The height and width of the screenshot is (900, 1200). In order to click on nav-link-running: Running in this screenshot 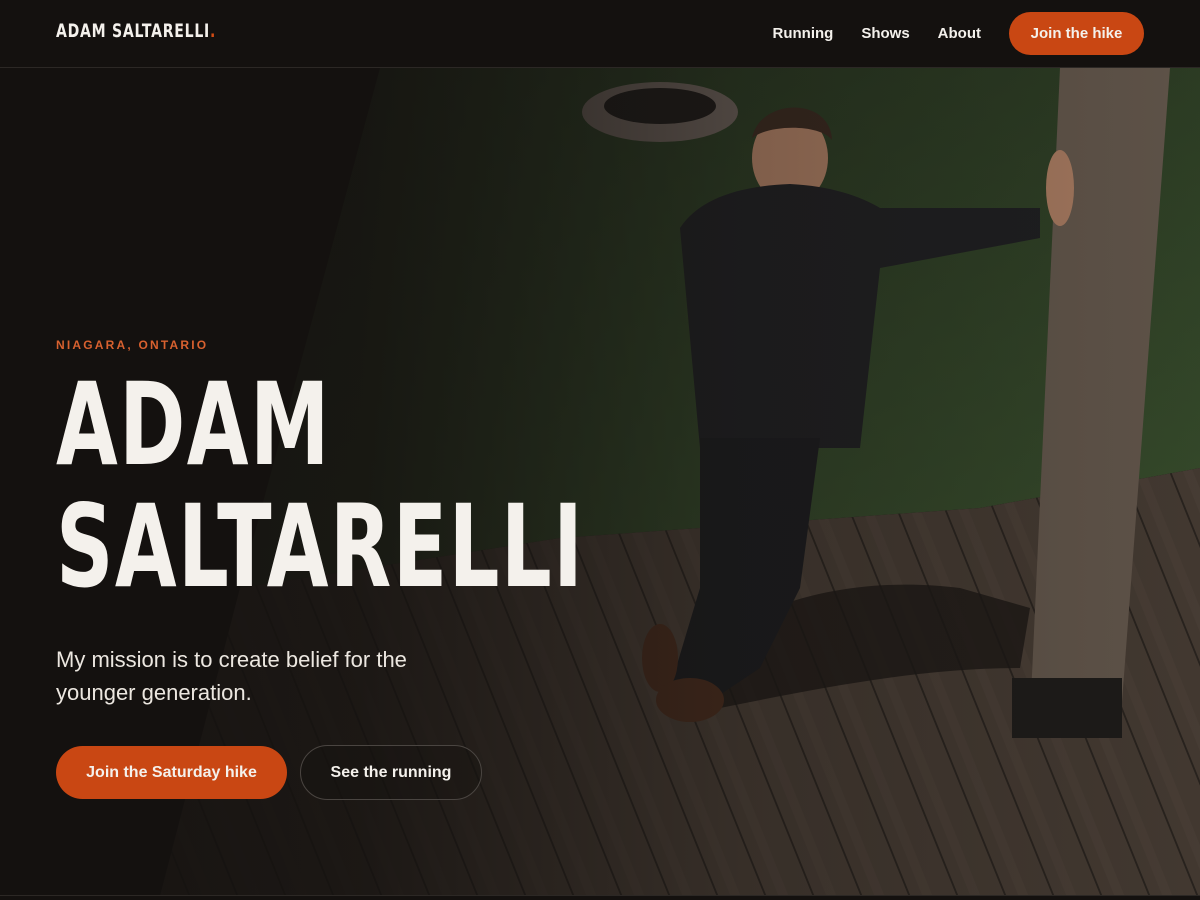, I will do `click(803, 33)`.